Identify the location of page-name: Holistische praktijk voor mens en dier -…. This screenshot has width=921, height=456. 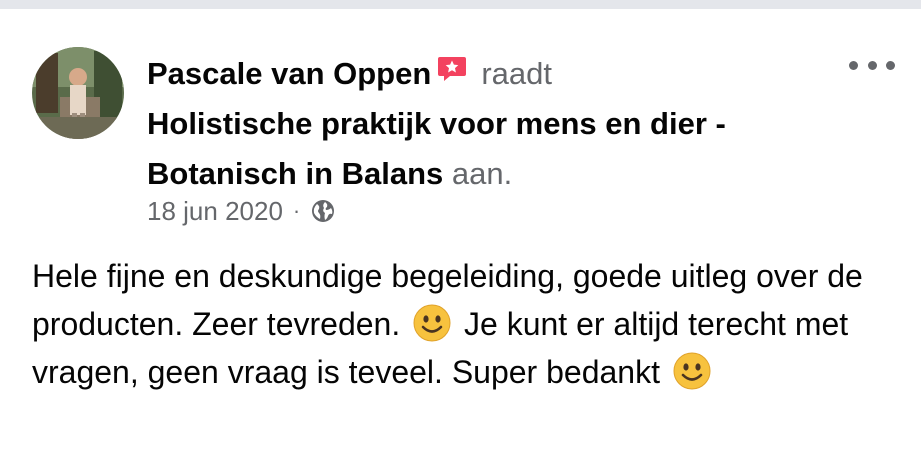
(436, 148).